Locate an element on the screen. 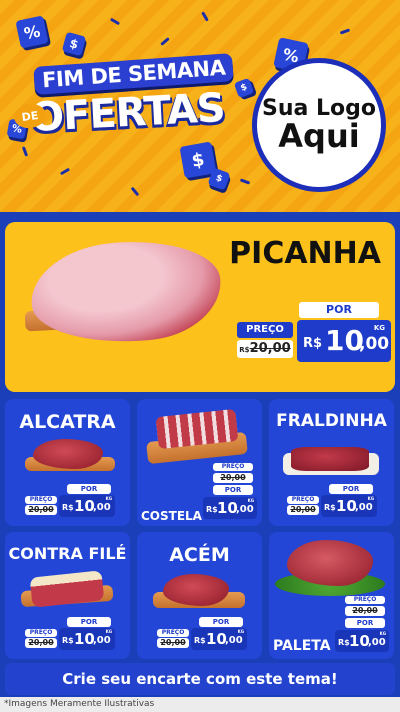 Image resolution: width=400 pixels, height=712 pixels. disclaimer-text: *Imagens Meramente Ilustrativas is located at coordinates (200, 704).